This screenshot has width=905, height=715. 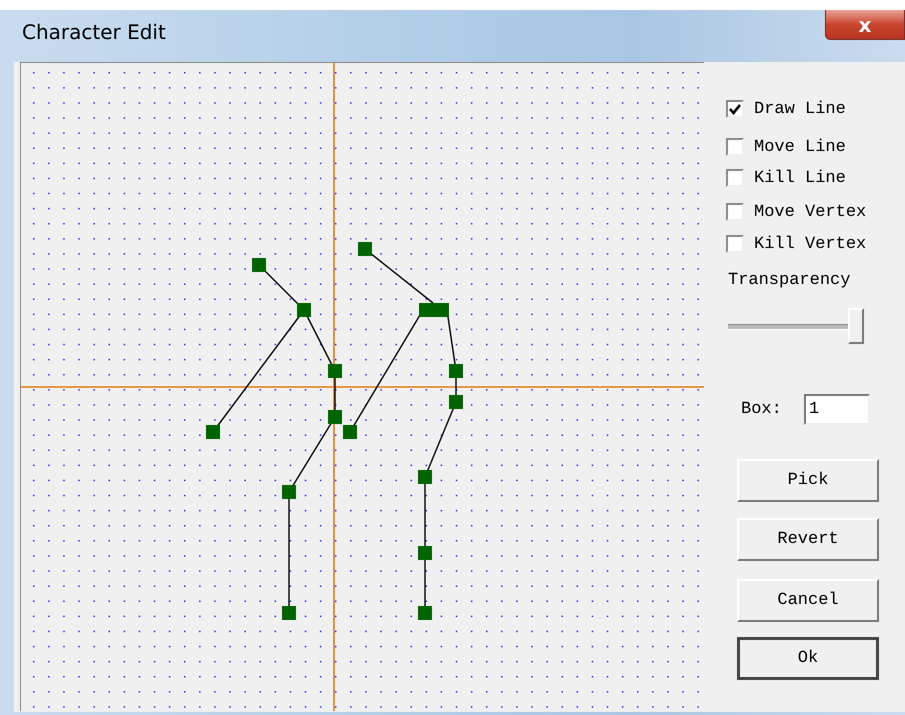 What do you see at coordinates (800, 109) in the screenshot?
I see `option-label: Draw Line` at bounding box center [800, 109].